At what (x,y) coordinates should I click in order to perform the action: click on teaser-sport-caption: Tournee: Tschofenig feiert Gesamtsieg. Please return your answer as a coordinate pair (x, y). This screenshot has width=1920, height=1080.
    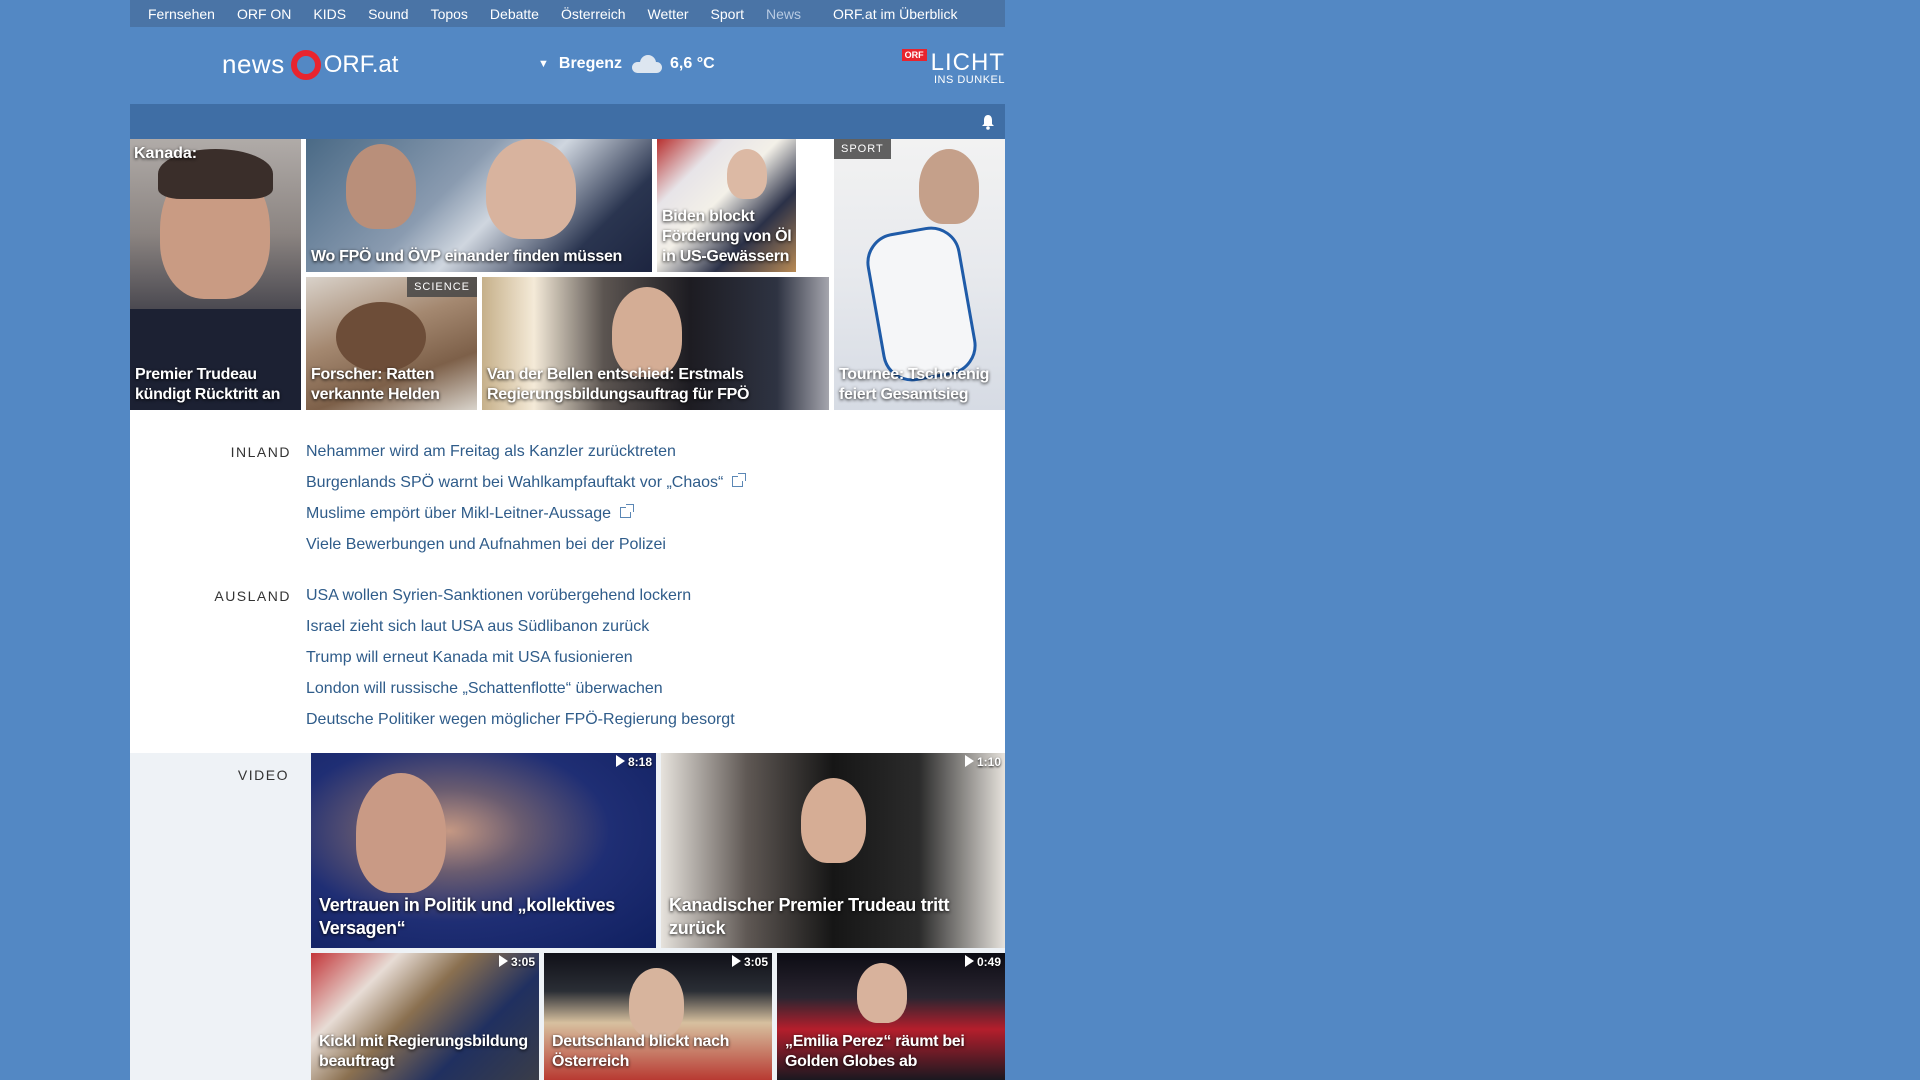
    Looking at the image, I should click on (914, 384).